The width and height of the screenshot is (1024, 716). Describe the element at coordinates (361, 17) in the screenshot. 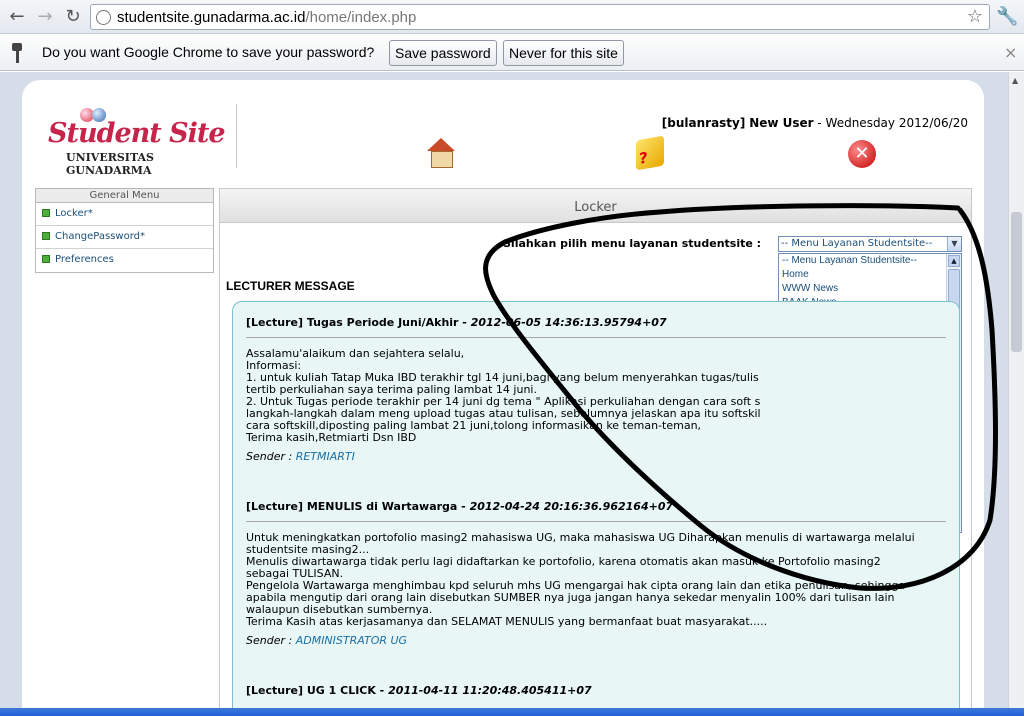

I see `url-path: /home/index.php` at that location.